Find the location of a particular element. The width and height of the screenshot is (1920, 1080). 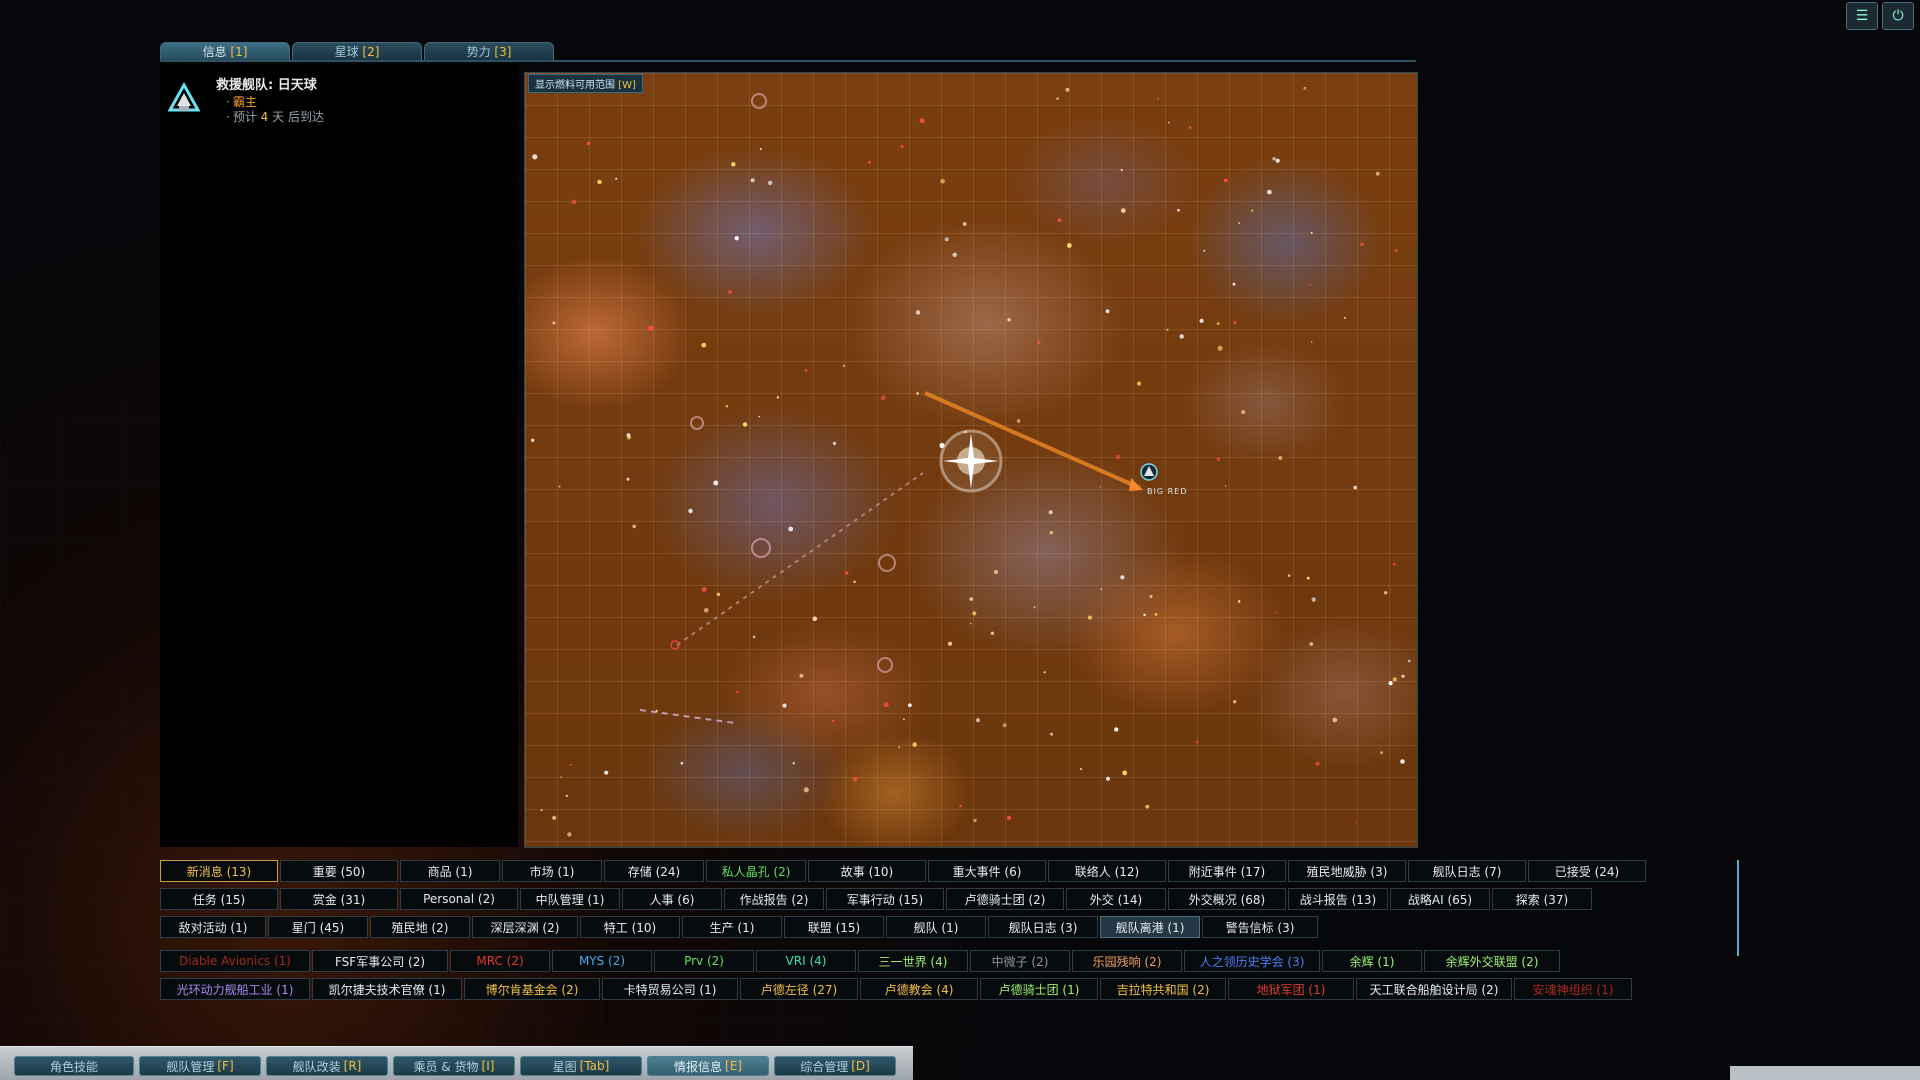

filter-button: 外交 (14) is located at coordinates (1116, 899).